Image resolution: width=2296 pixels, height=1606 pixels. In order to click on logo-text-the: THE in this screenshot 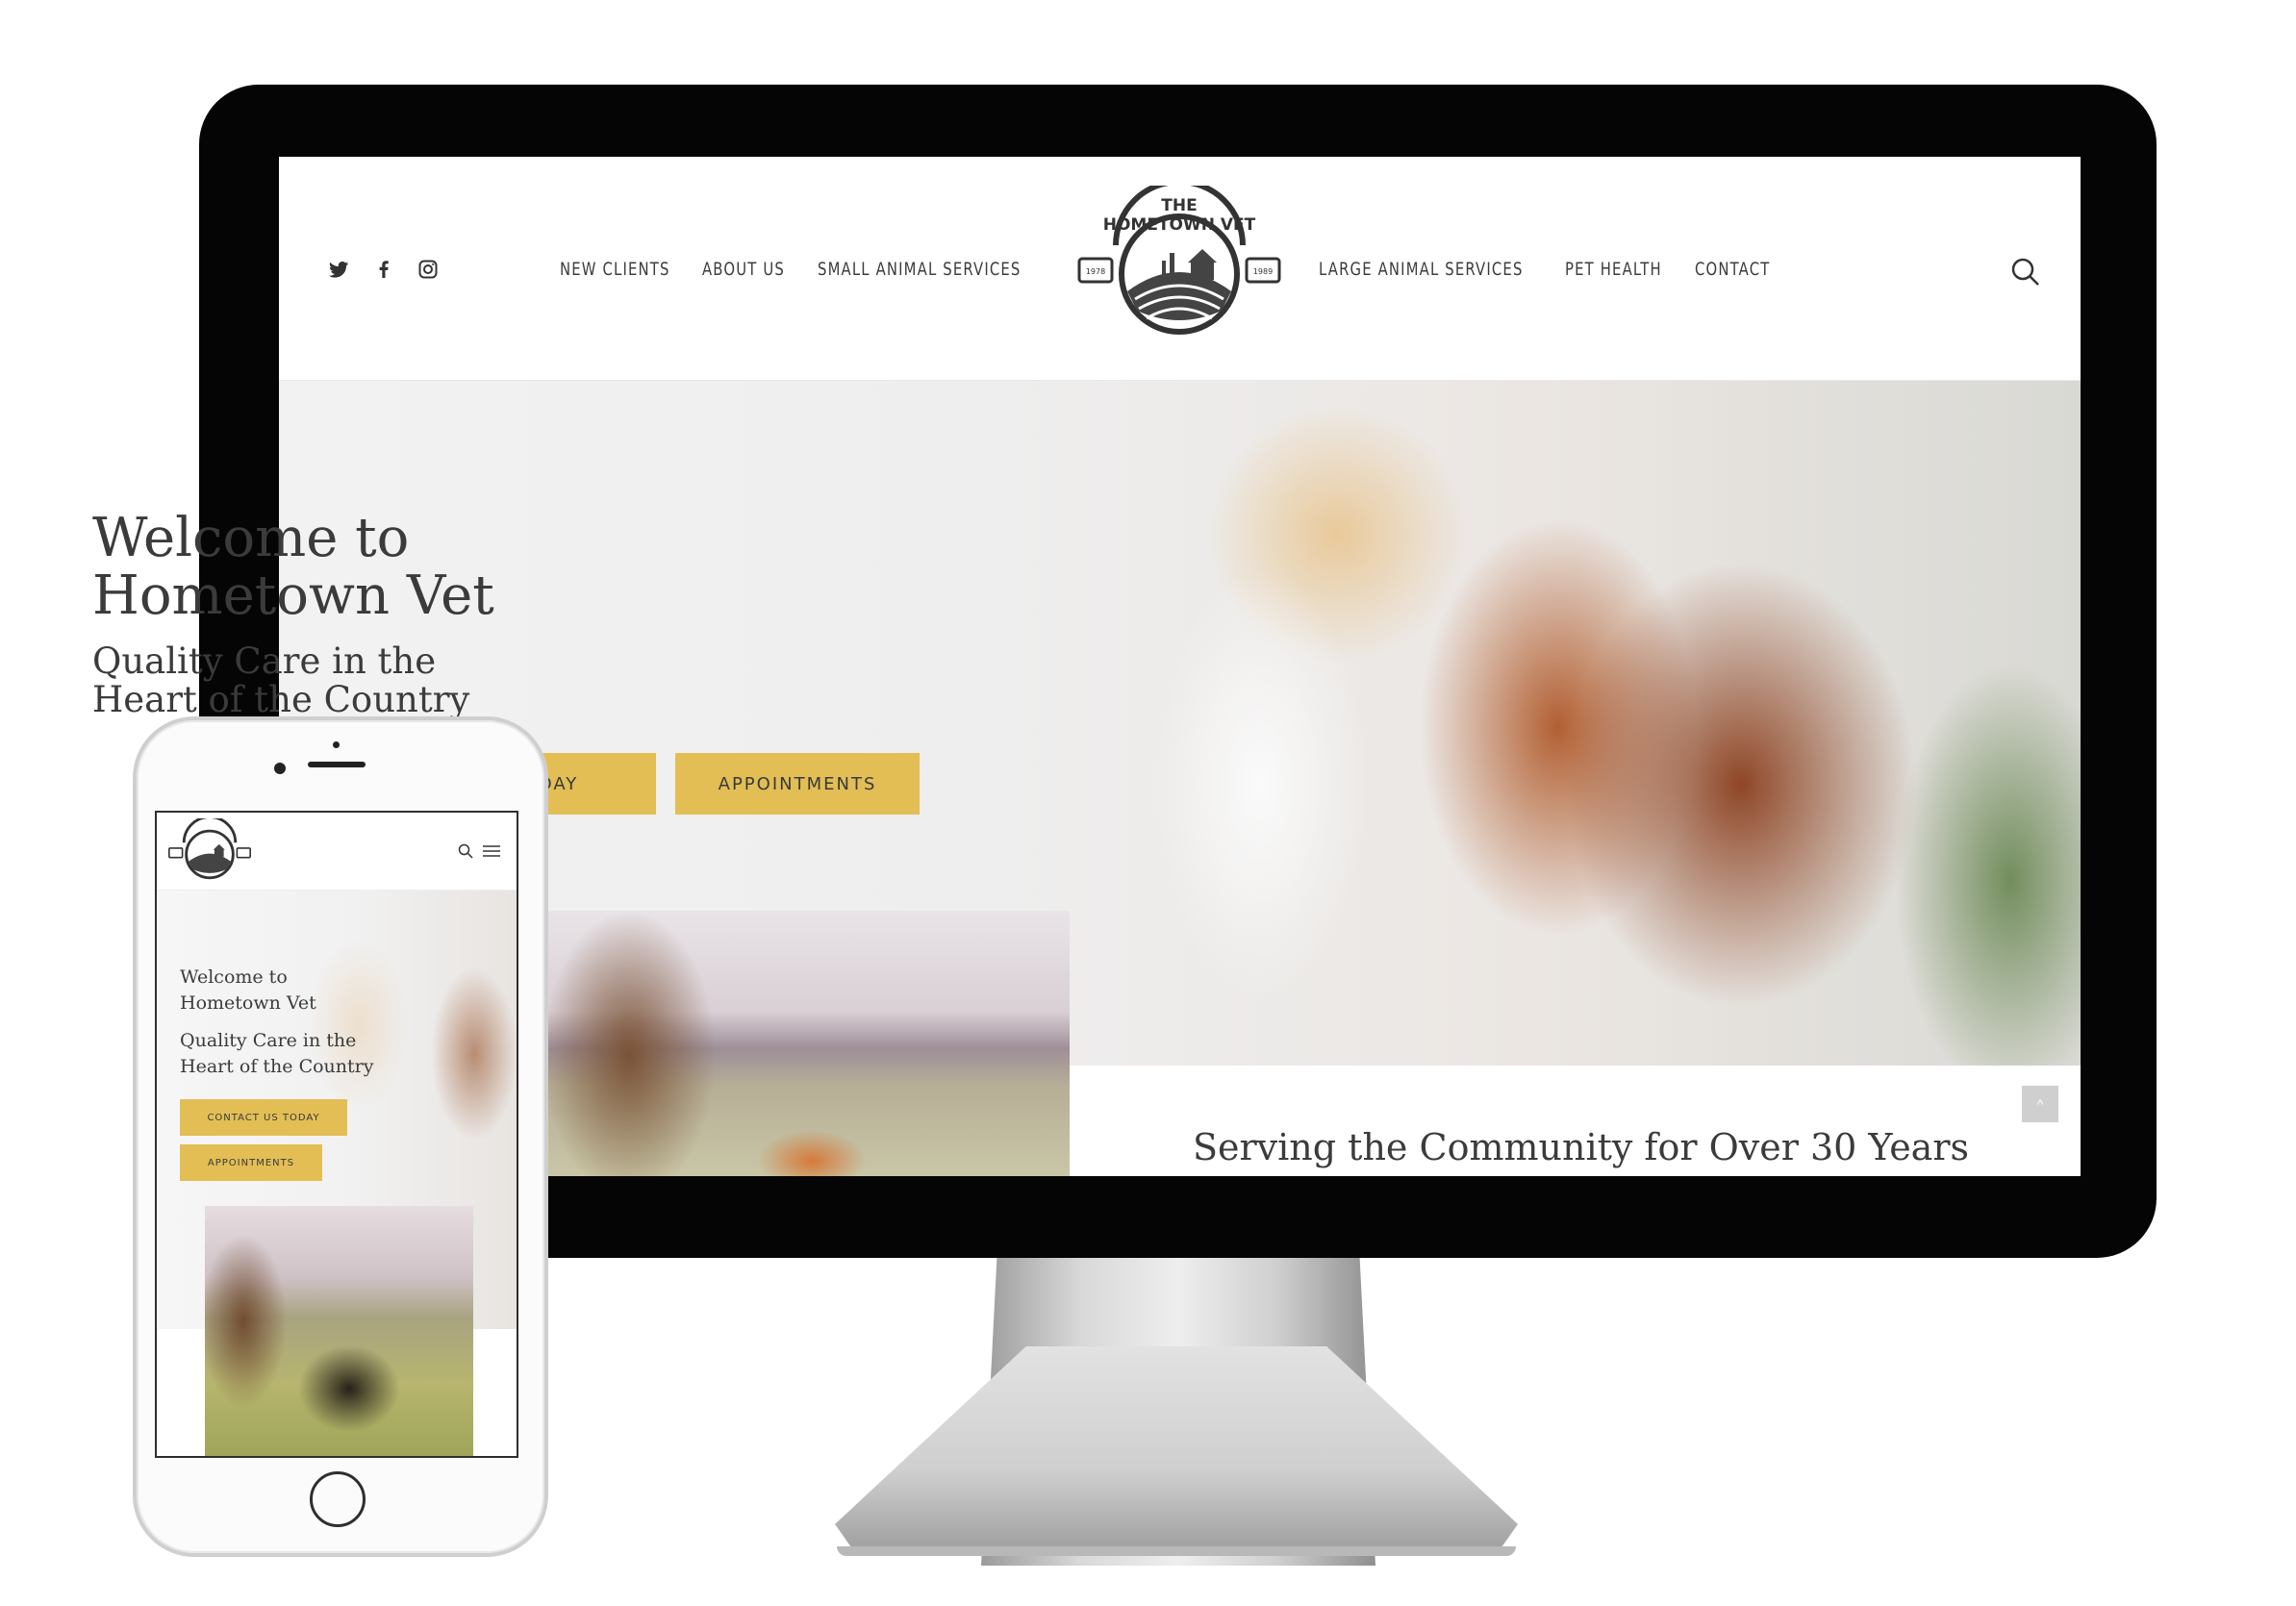, I will do `click(1179, 205)`.